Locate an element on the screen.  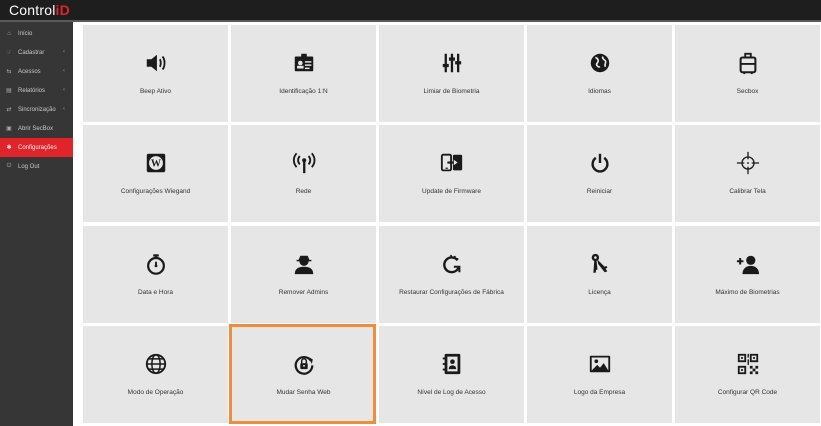
settings-tile-label: Máximo de Biometrias is located at coordinates (747, 292).